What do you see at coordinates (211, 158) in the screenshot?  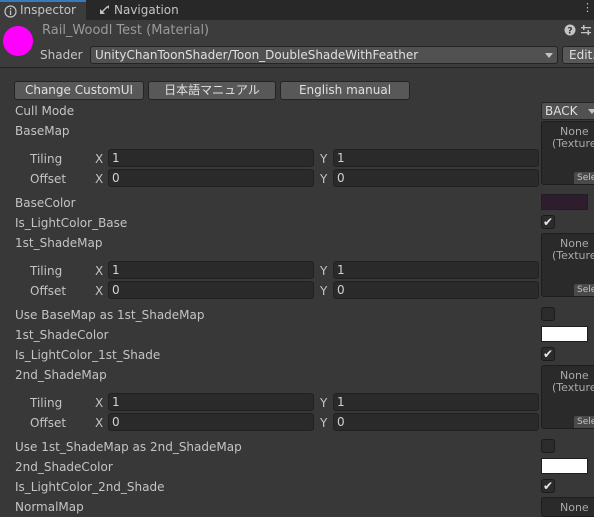 I see `basemap-tiling-x-field: 1` at bounding box center [211, 158].